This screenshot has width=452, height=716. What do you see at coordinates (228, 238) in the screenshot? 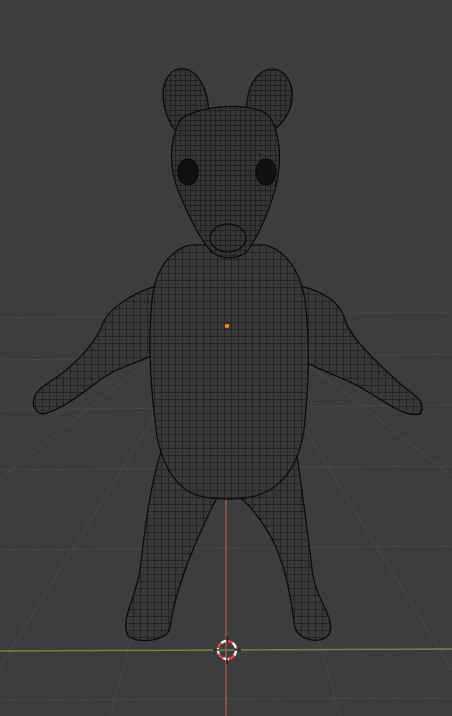
I see `snout` at bounding box center [228, 238].